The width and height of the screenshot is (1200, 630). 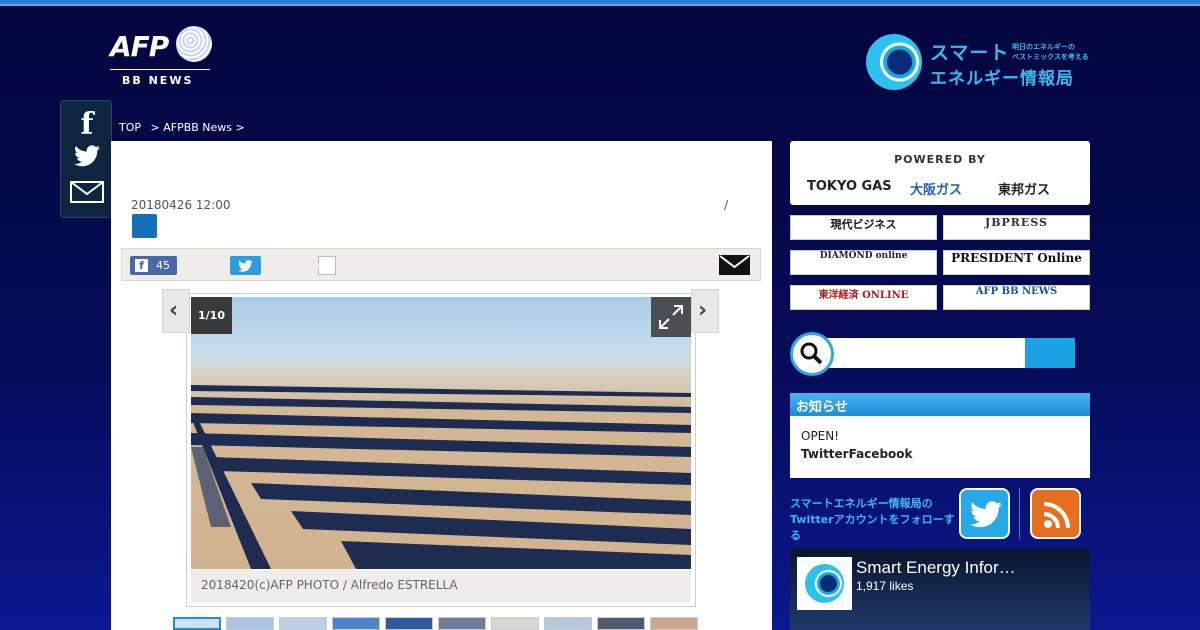 I want to click on site-tagline-line2: ベストミックスを考える, so click(x=1050, y=57).